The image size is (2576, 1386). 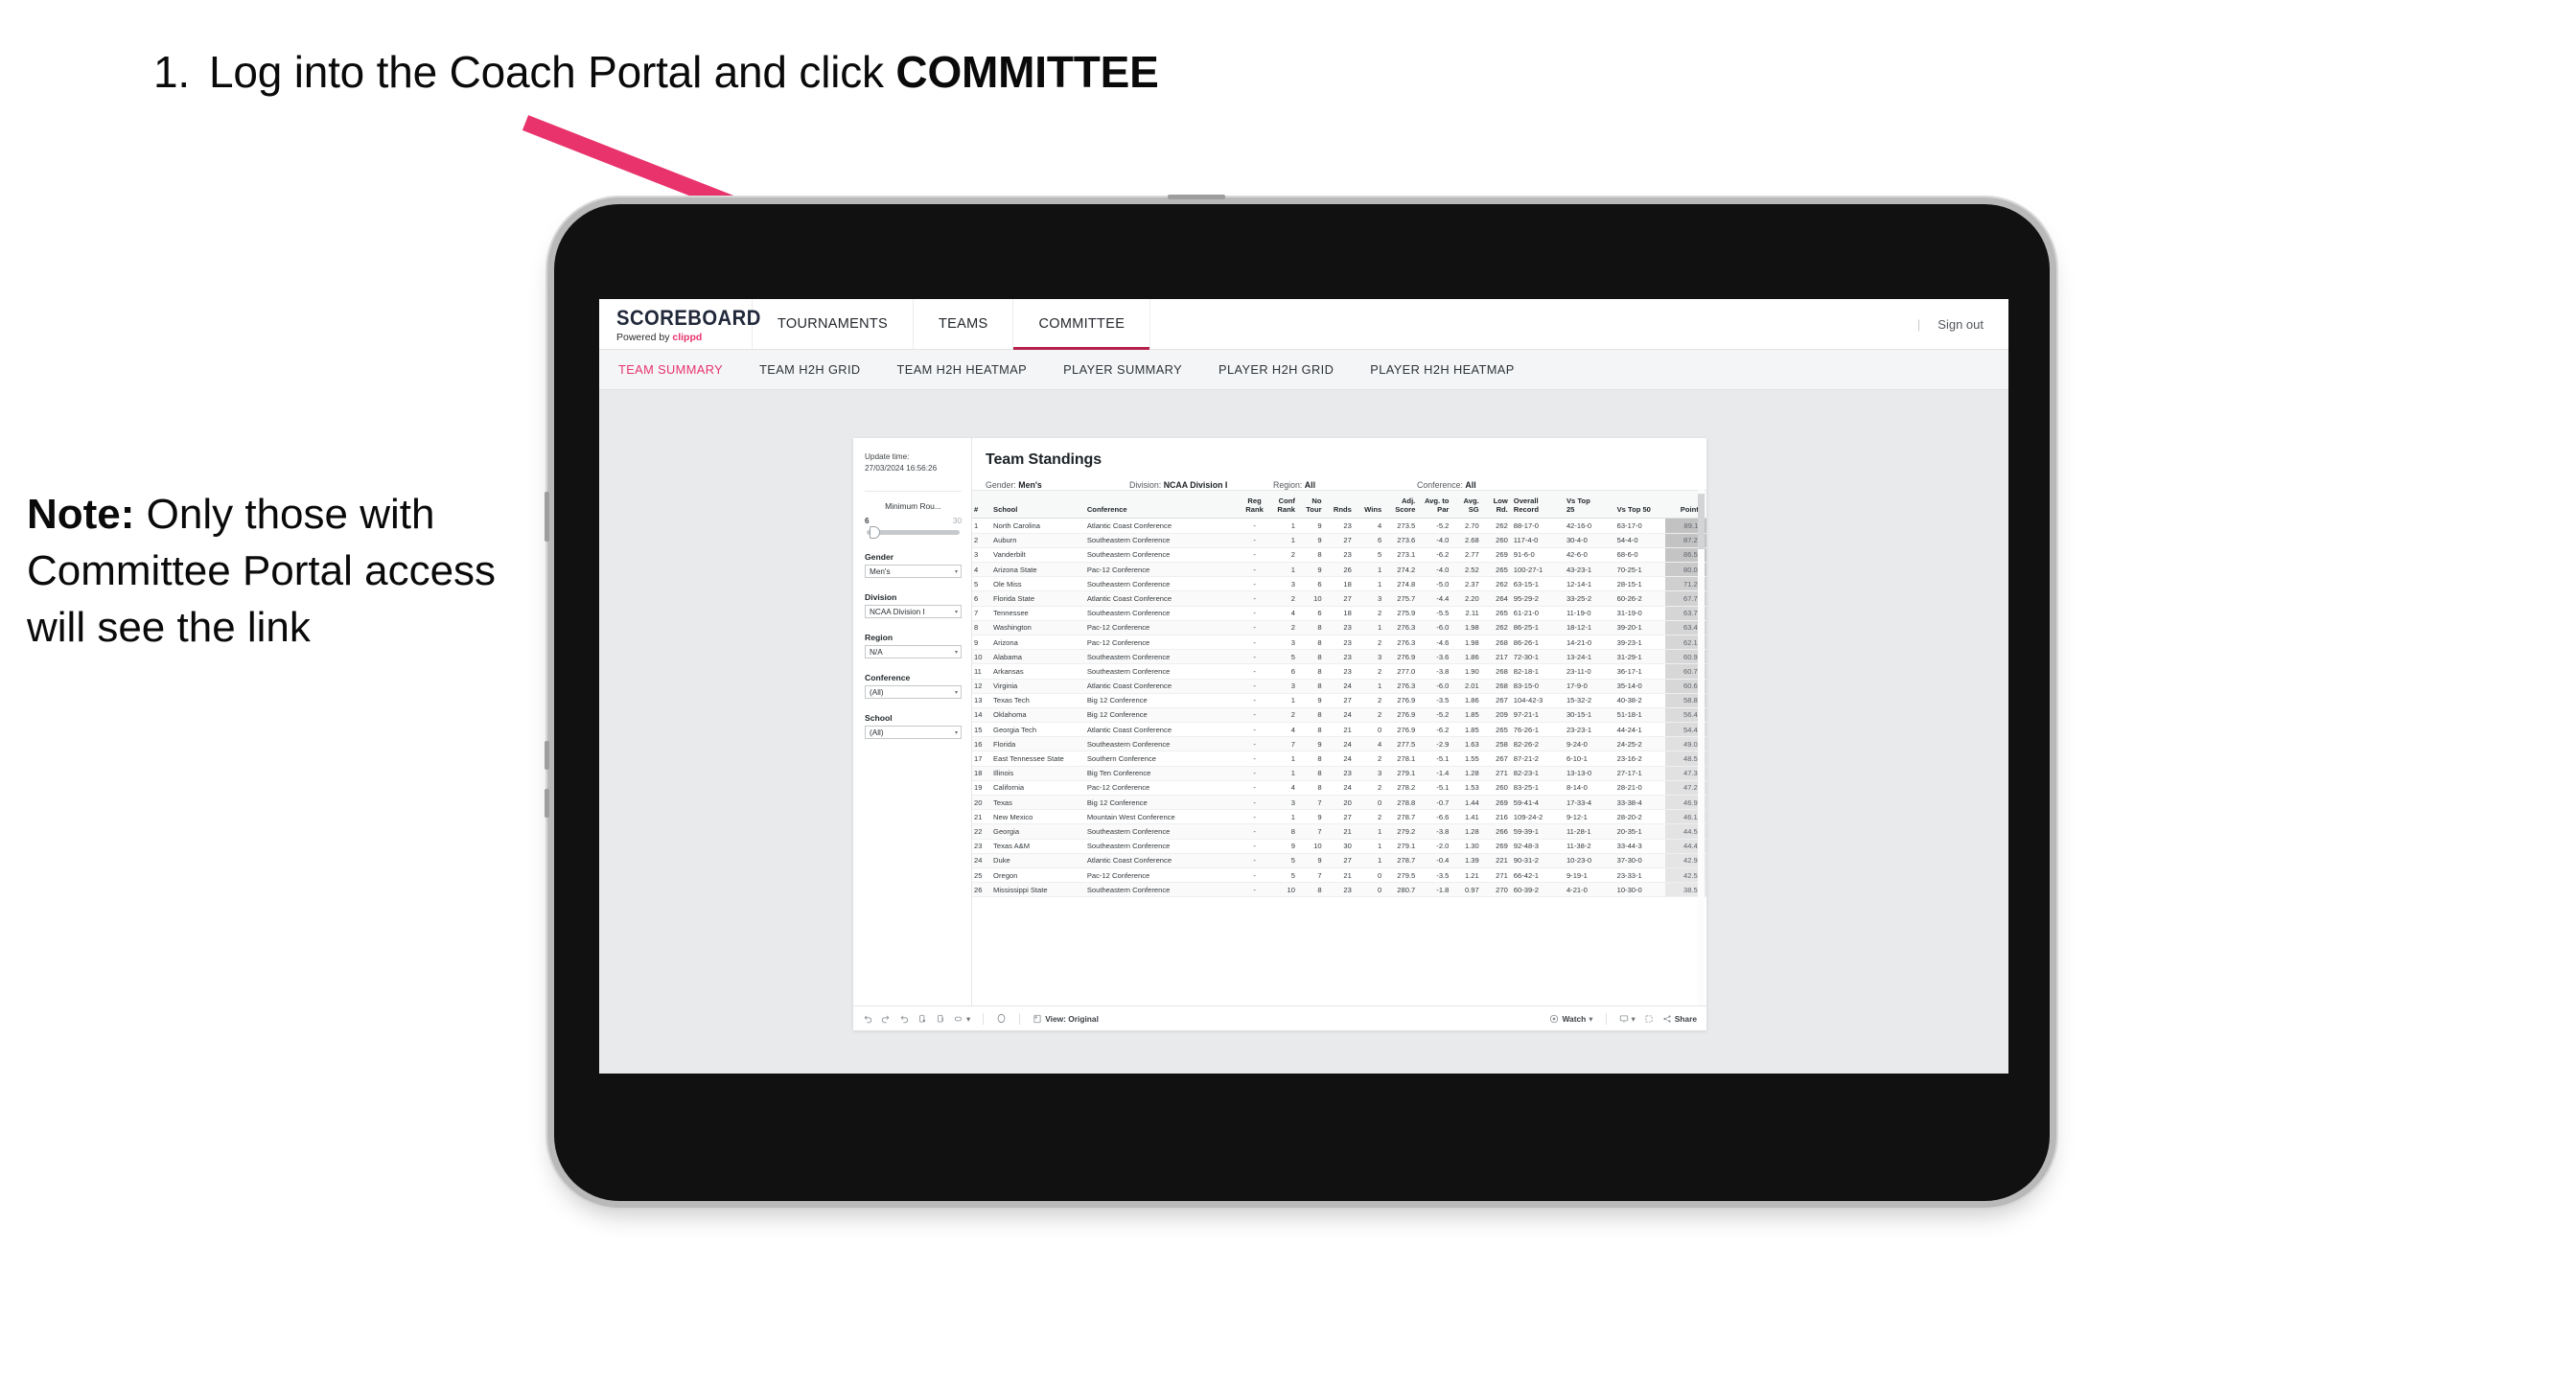 I want to click on cell-reg-rank: -, so click(x=1254, y=716).